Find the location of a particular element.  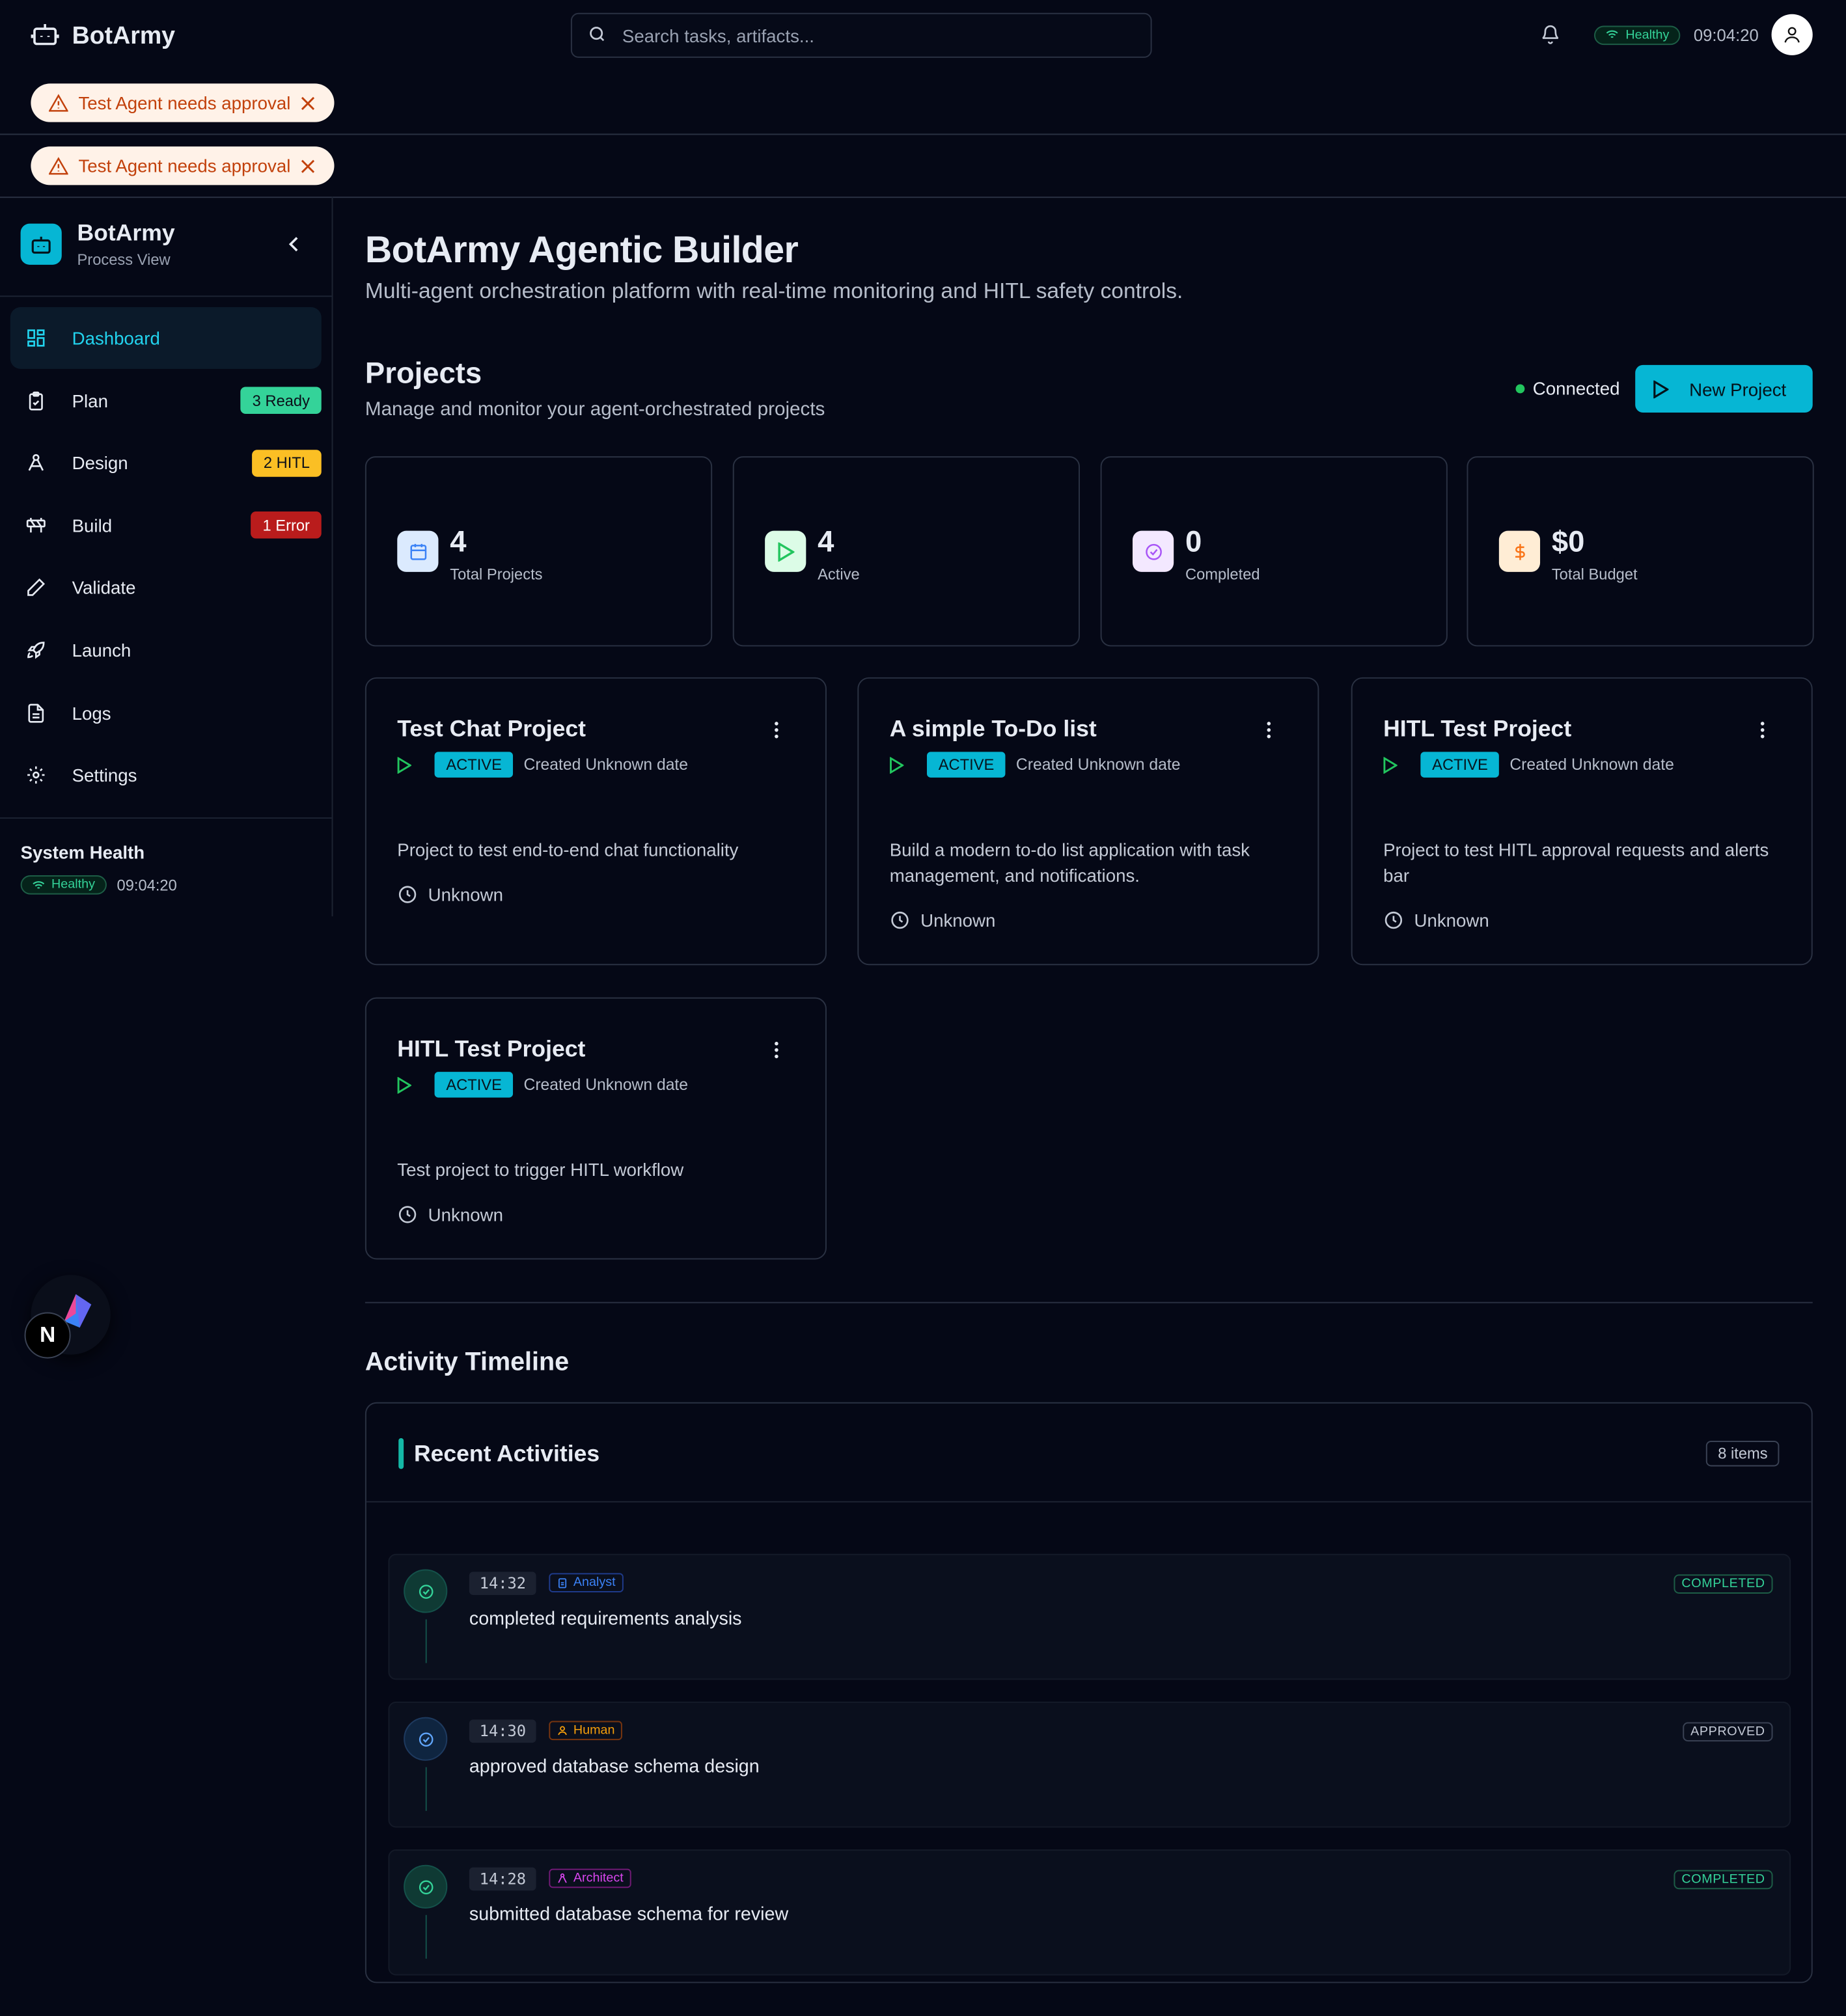

sidebar-item-dashboard: Dashboard is located at coordinates (166, 338).